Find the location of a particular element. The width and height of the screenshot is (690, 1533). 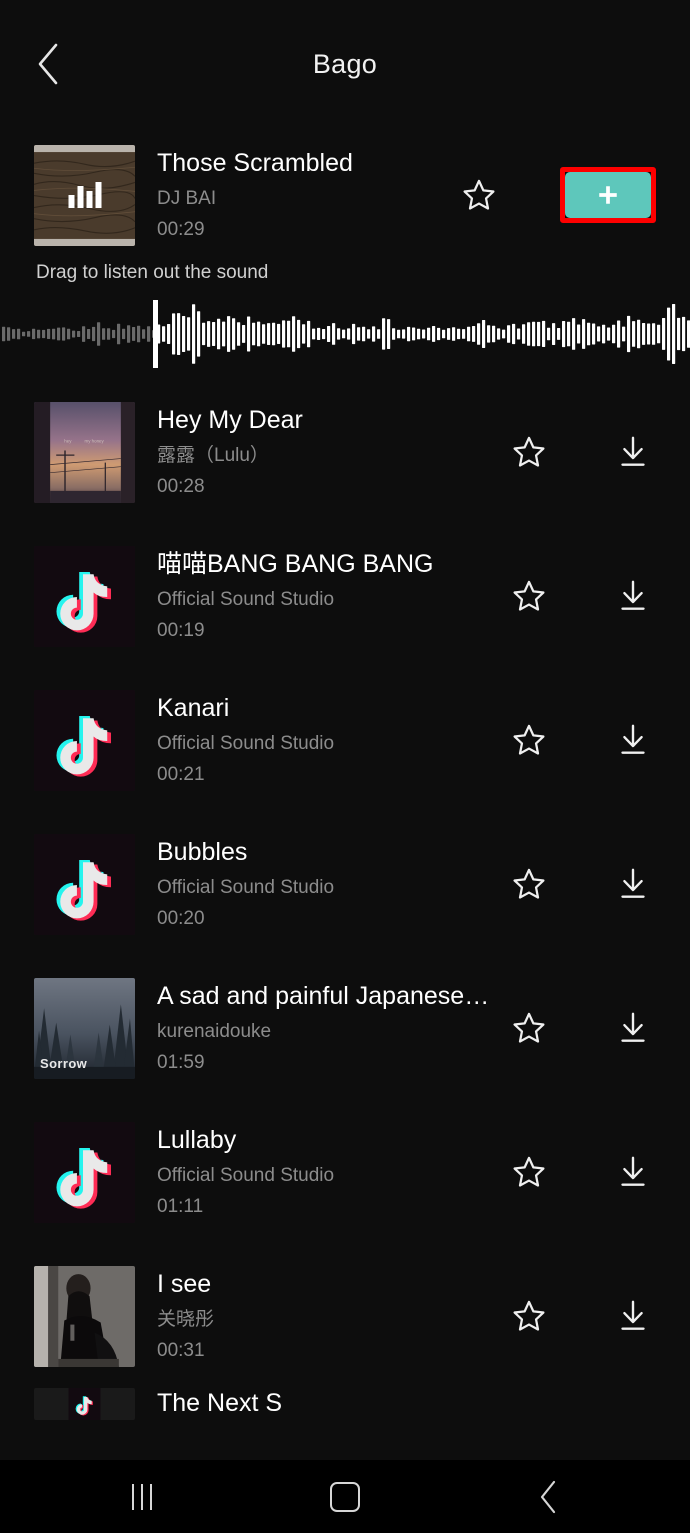

page-title: Bago is located at coordinates (345, 63).